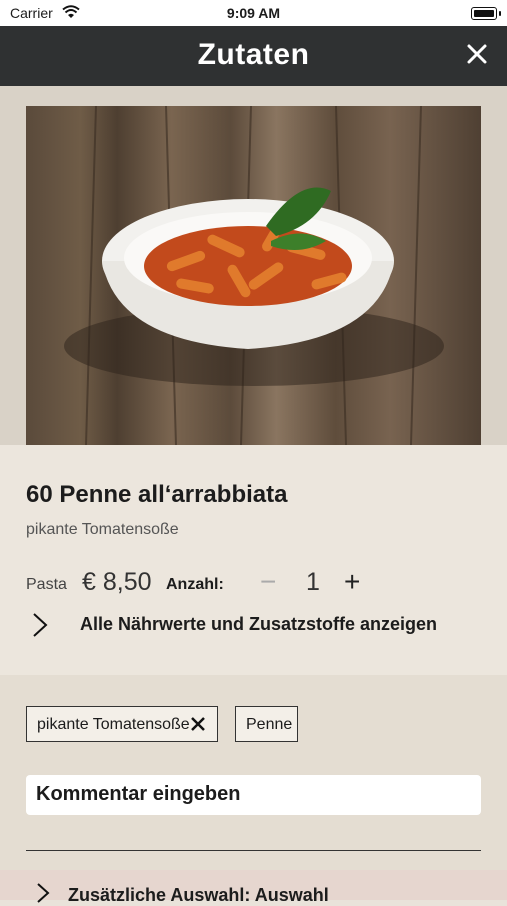 The width and height of the screenshot is (507, 906). Describe the element at coordinates (117, 582) in the screenshot. I see `item-price: € 8,50` at that location.